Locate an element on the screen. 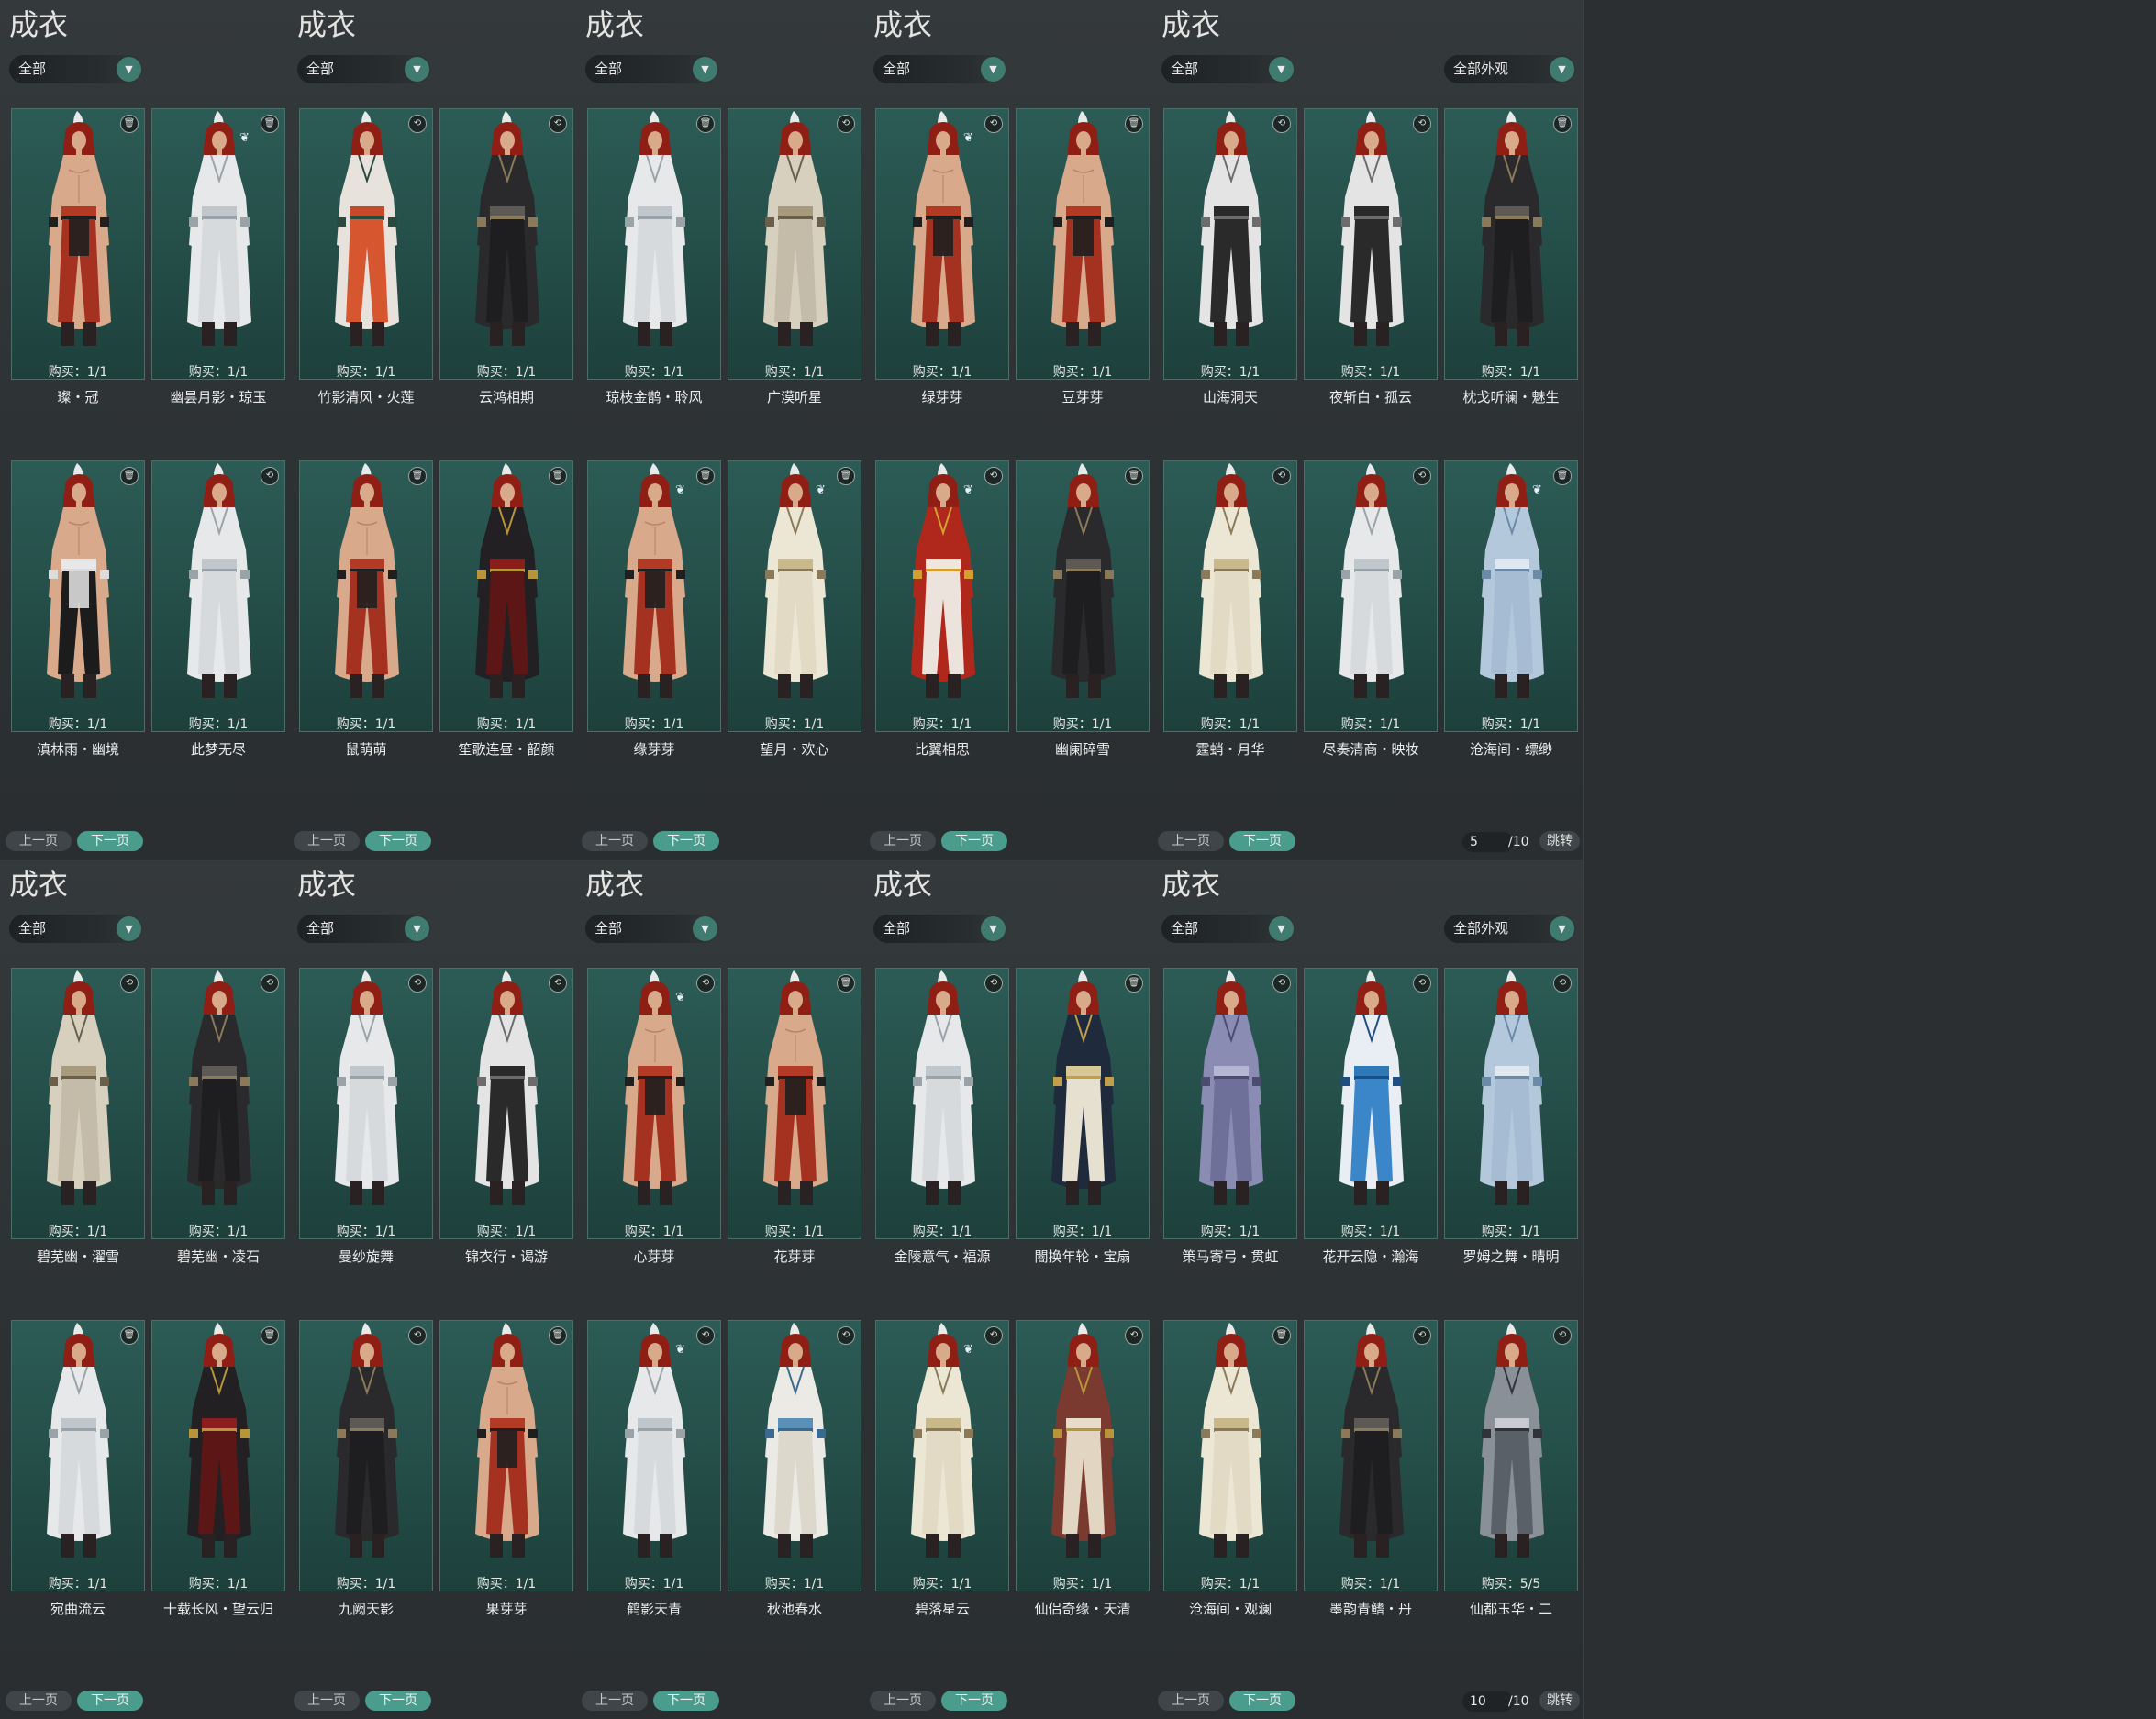  outfit-card: ⟲ ❦ 购买：1/1 鹤影天青 is located at coordinates (654, 1468).